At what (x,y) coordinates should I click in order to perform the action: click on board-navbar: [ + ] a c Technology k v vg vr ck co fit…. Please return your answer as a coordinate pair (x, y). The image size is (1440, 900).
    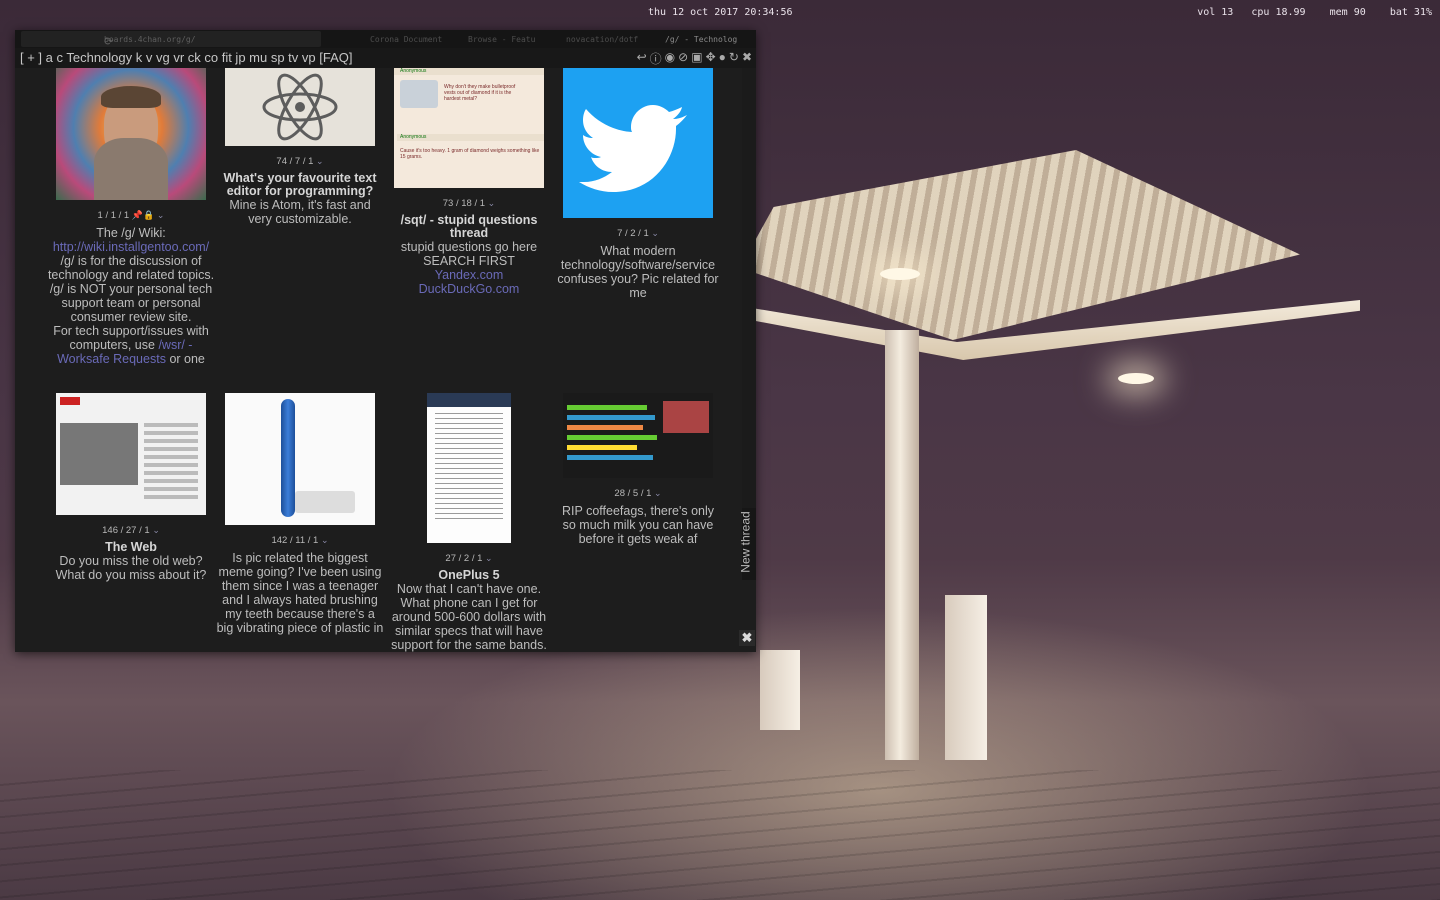
    Looking at the image, I should click on (385, 58).